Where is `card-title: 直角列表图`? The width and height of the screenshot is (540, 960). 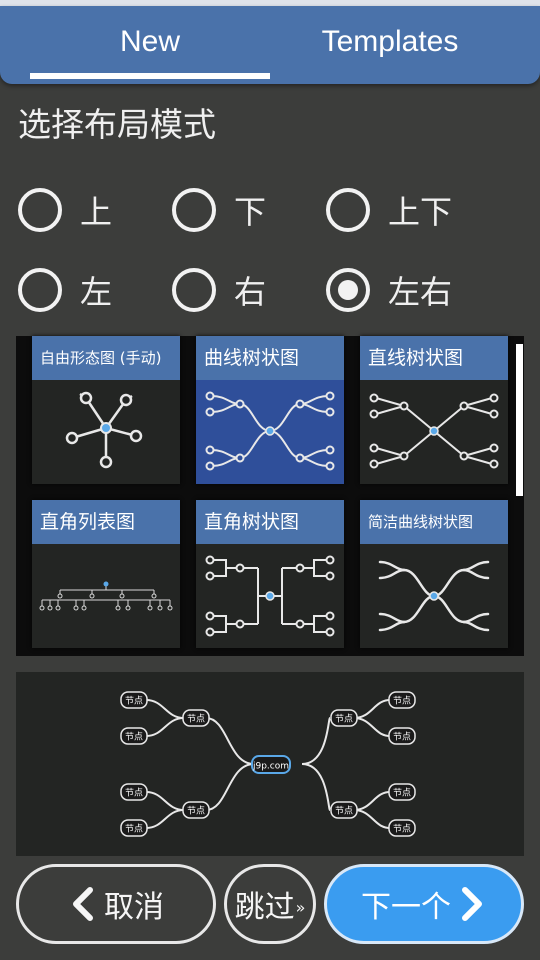 card-title: 直角列表图 is located at coordinates (106, 522).